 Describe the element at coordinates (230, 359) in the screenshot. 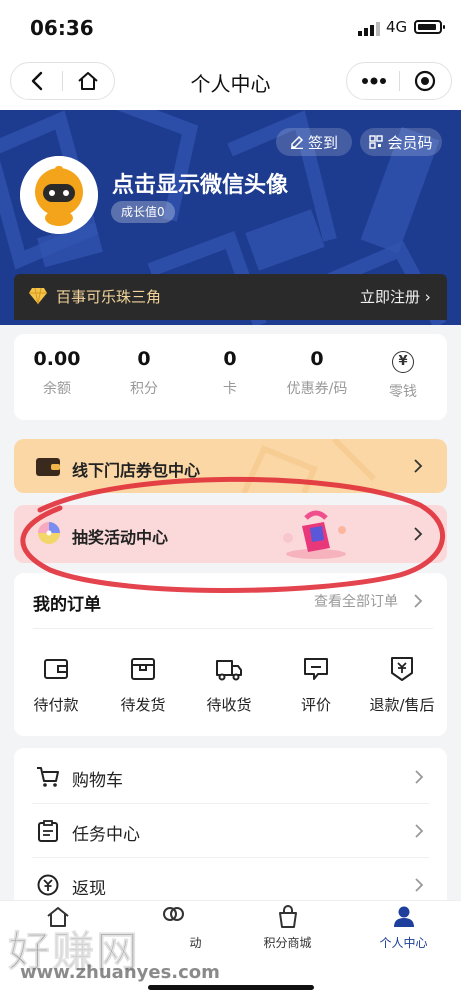

I see `cards-value: 0` at that location.